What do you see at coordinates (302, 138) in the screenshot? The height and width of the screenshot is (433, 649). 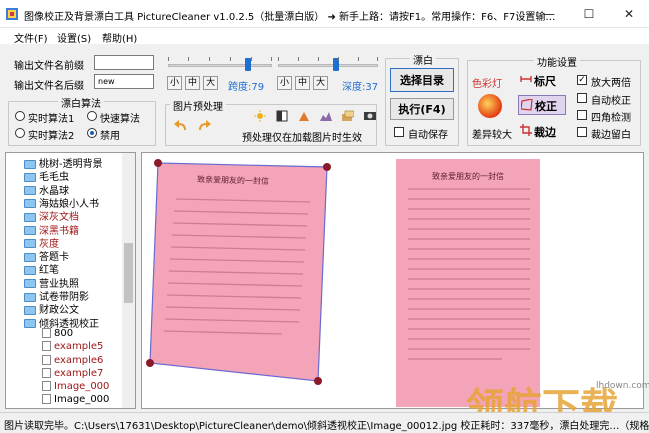 I see `preprocess-note: 预处理仅在加载图片时生效` at bounding box center [302, 138].